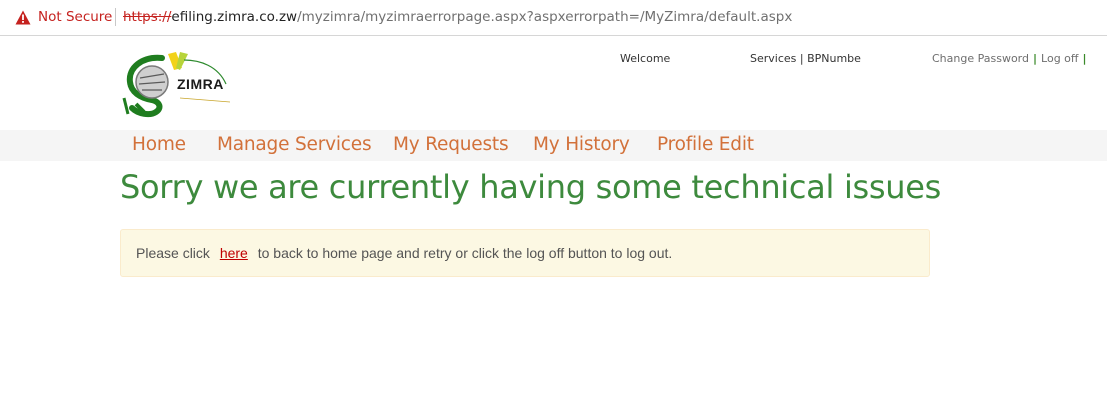 Image resolution: width=1107 pixels, height=407 pixels. I want to click on alert-prefix: Please click, so click(173, 253).